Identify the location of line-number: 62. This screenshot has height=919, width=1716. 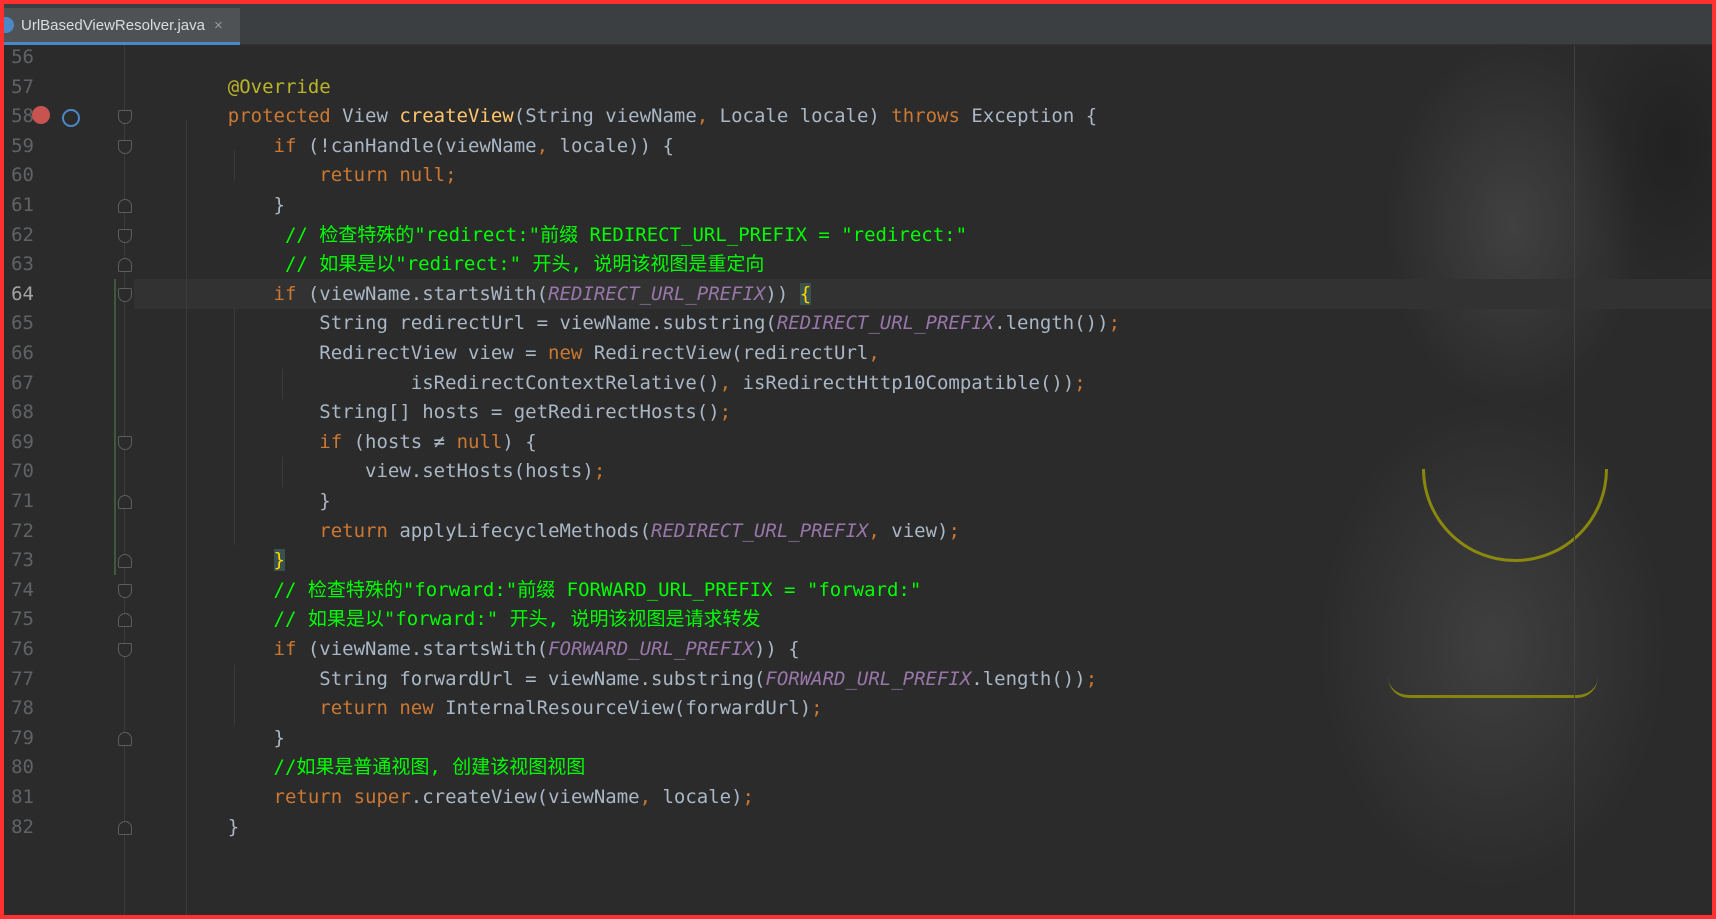
(19, 235).